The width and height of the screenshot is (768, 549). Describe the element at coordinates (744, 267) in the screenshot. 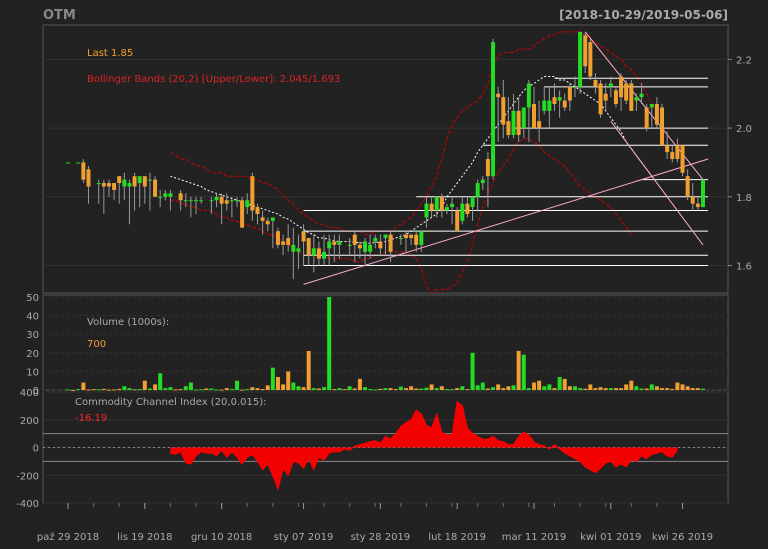

I see `price-axis-label: 1.6` at that location.